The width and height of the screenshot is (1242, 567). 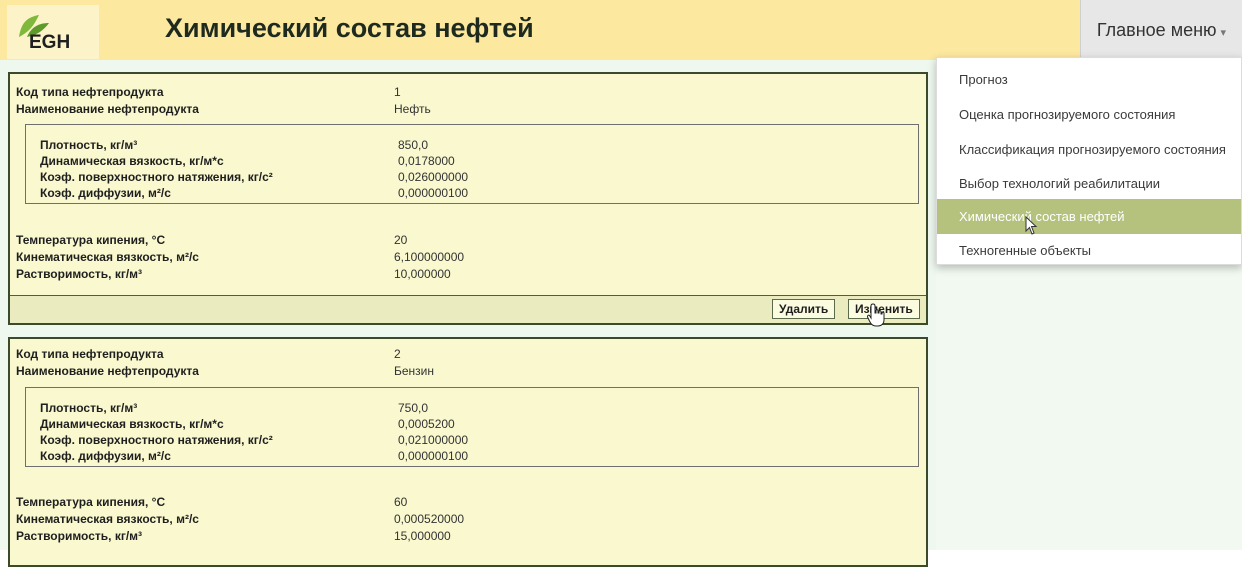 What do you see at coordinates (468, 309) in the screenshot?
I see `record-actions: Удалить Изменить` at bounding box center [468, 309].